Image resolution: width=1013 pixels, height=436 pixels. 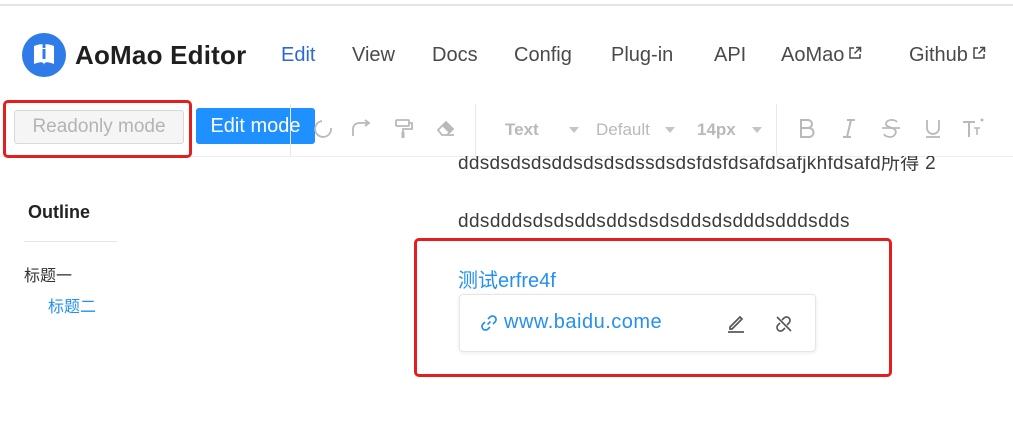 What do you see at coordinates (522, 130) in the screenshot?
I see `heading-select: Text` at bounding box center [522, 130].